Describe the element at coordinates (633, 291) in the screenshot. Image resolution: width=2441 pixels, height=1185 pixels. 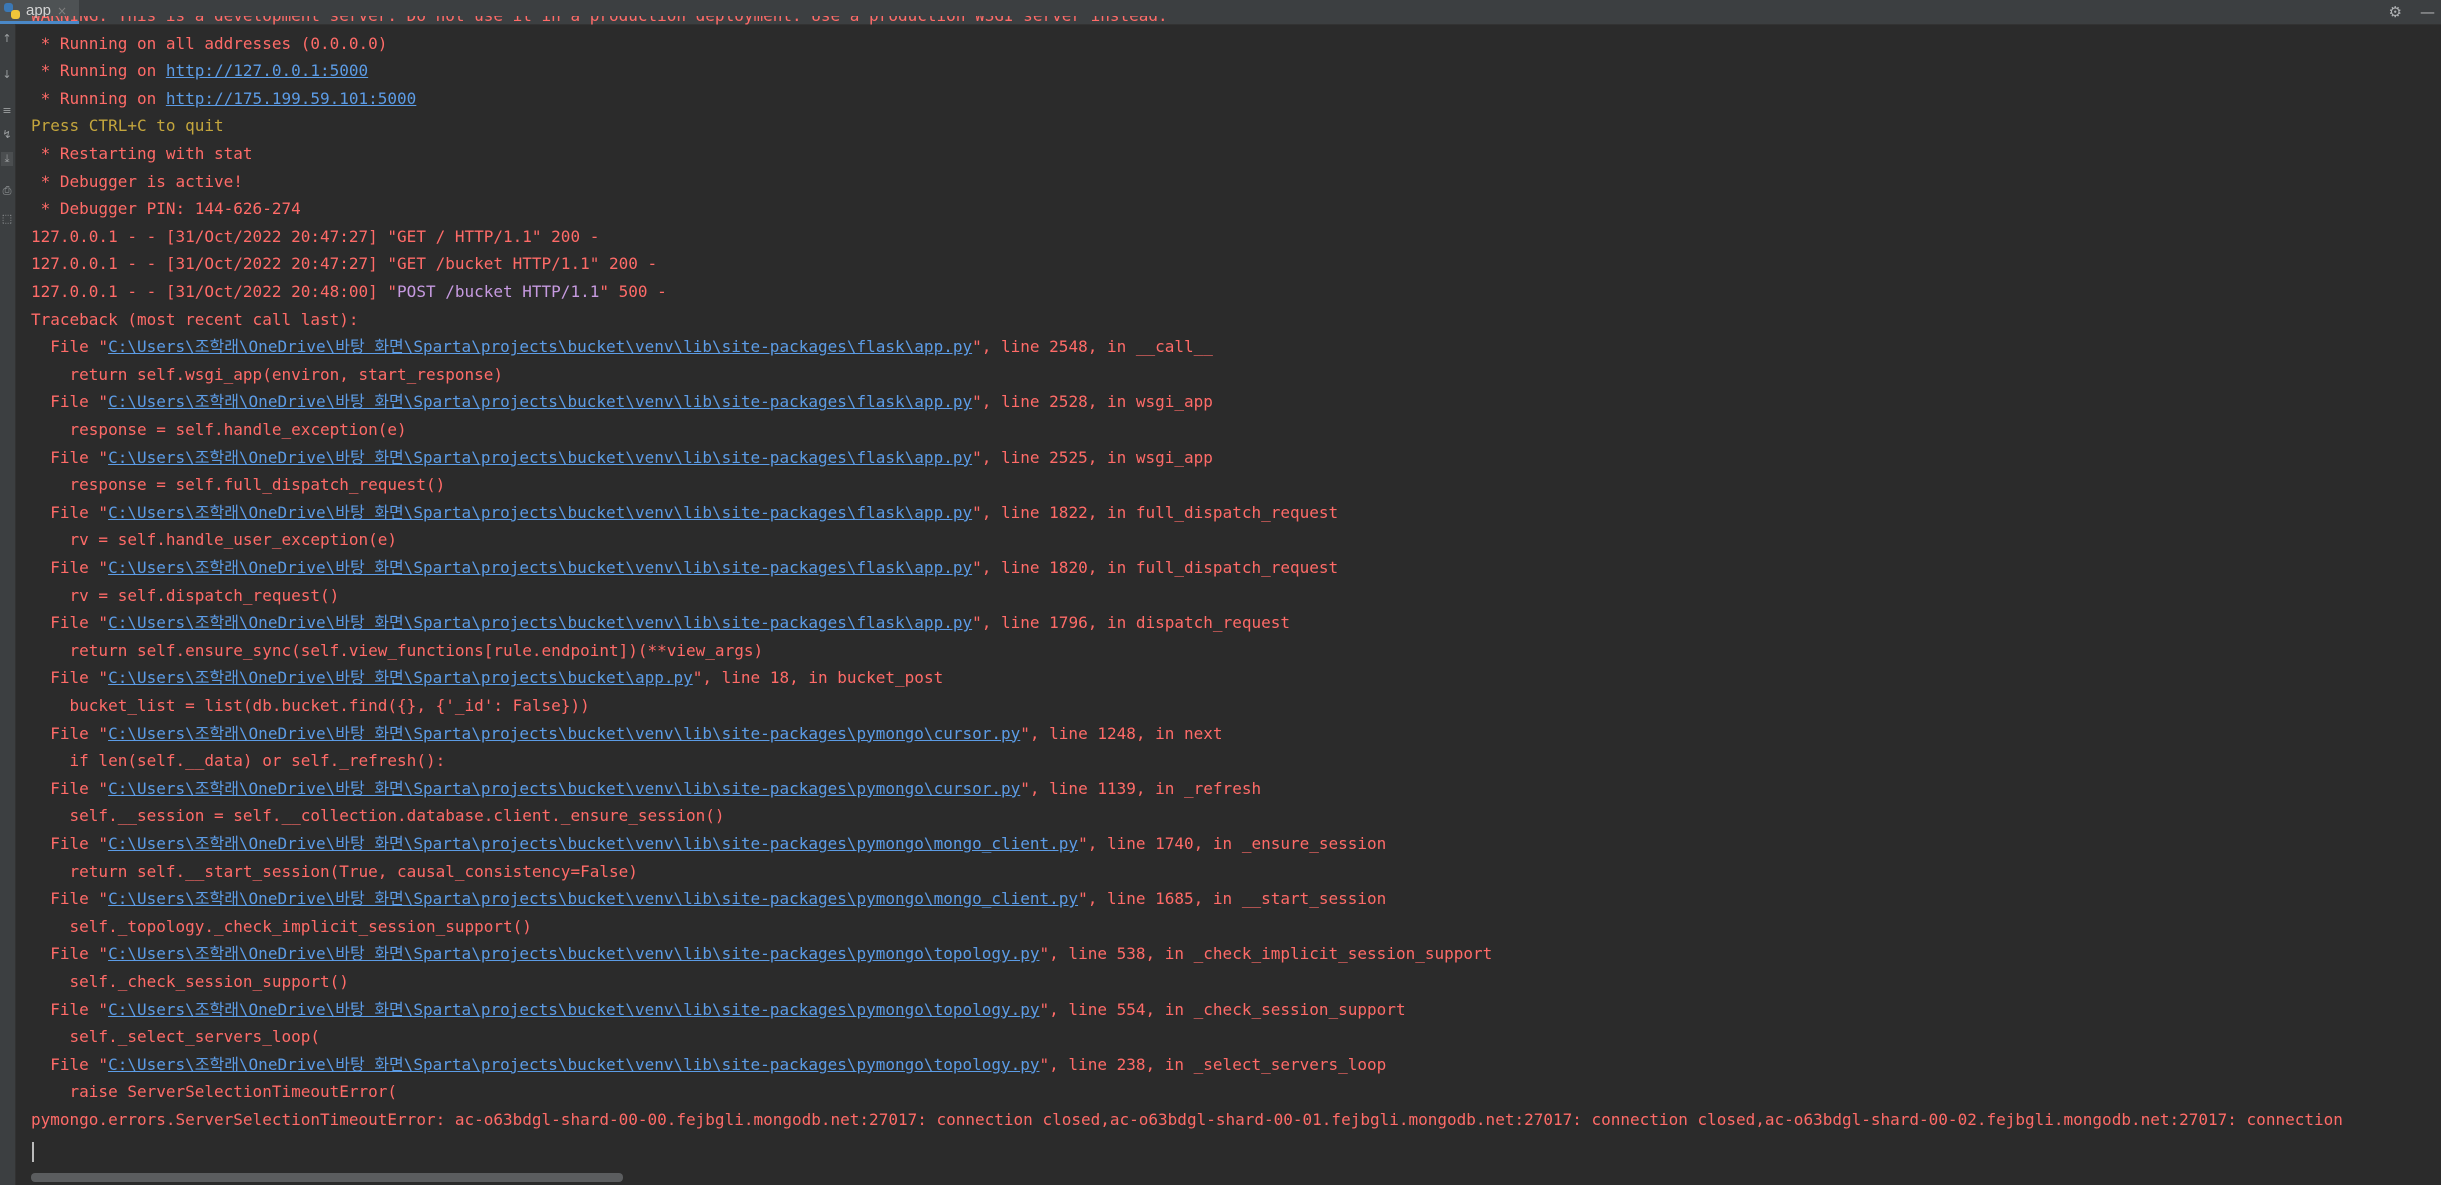
I see `console-text: " 500 -` at that location.